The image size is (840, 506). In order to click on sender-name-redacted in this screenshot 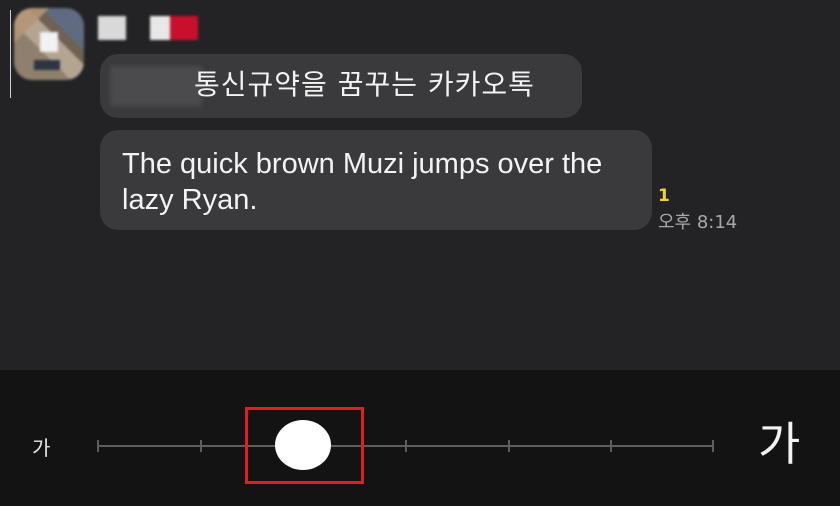, I will do `click(153, 28)`.